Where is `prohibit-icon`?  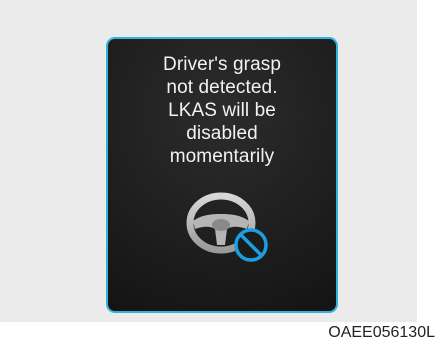
prohibit-icon is located at coordinates (251, 245).